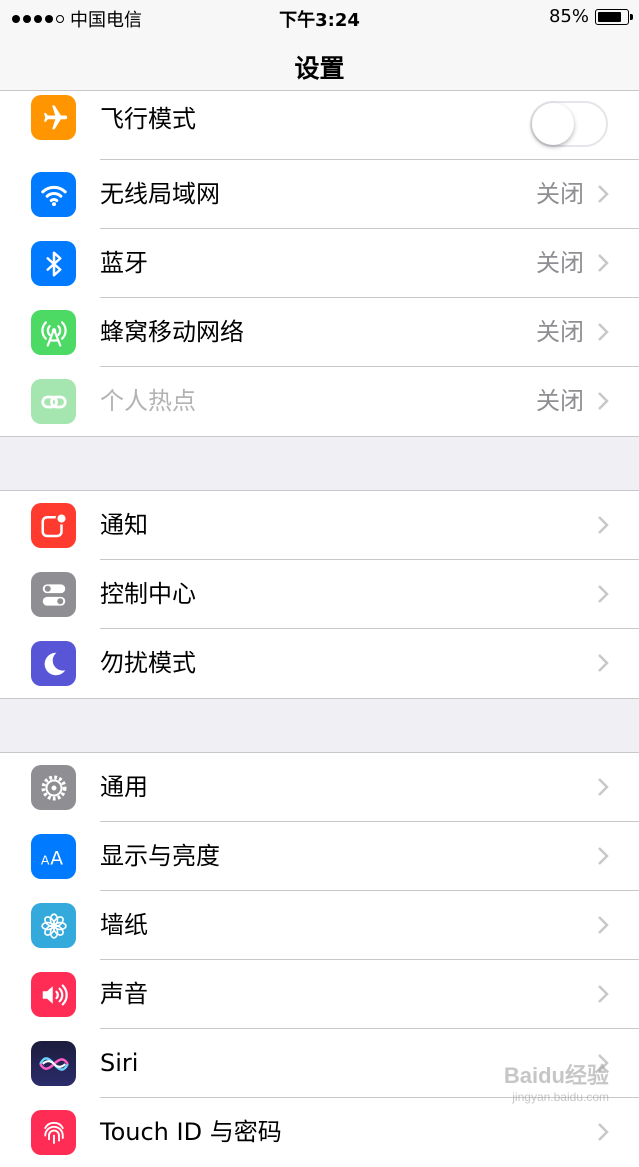 This screenshot has width=639, height=1167. Describe the element at coordinates (319, 994) in the screenshot. I see `settings-row-sounds: 声音` at that location.